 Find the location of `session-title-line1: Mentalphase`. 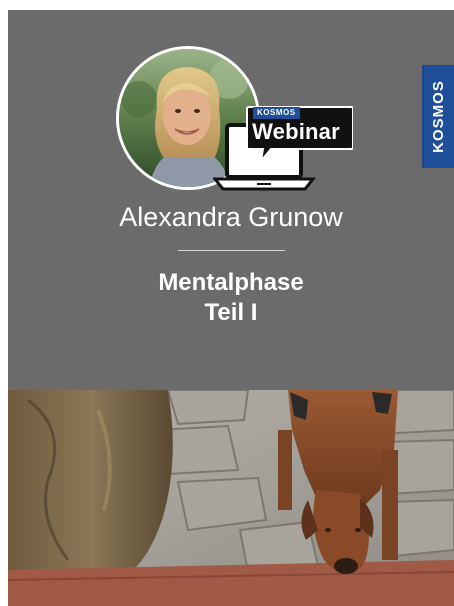

session-title-line1: Mentalphase is located at coordinates (231, 282).